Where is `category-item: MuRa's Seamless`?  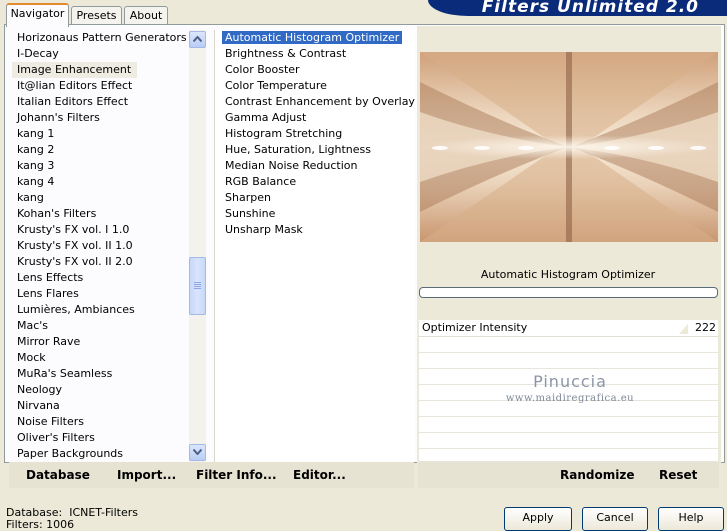
category-item: MuRa's Seamless is located at coordinates (100, 374).